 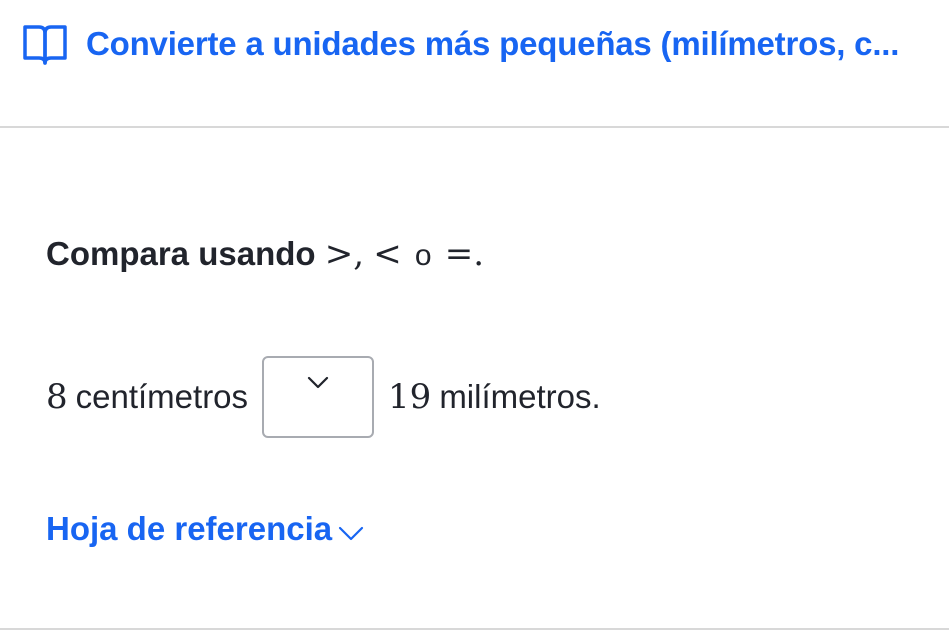 What do you see at coordinates (162, 396) in the screenshot?
I see `left-unit: centímetros` at bounding box center [162, 396].